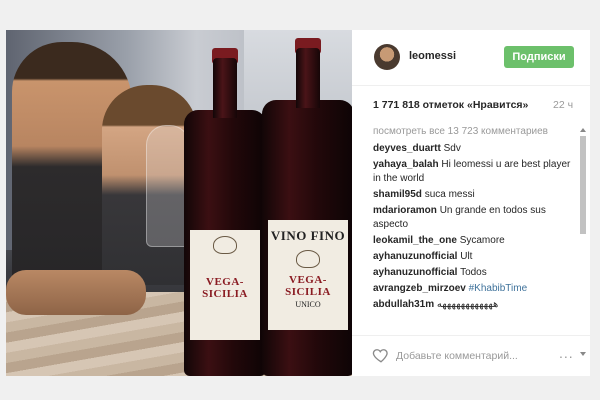 This screenshot has height=400, width=600. Describe the element at coordinates (563, 105) in the screenshot. I see `post-time: 22 ч` at that location.